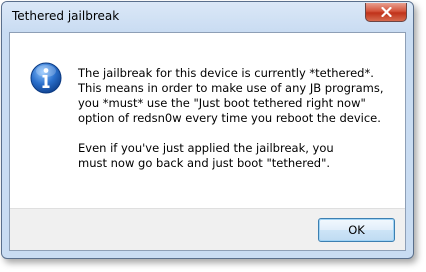  What do you see at coordinates (46, 78) in the screenshot?
I see `info-icon` at bounding box center [46, 78].